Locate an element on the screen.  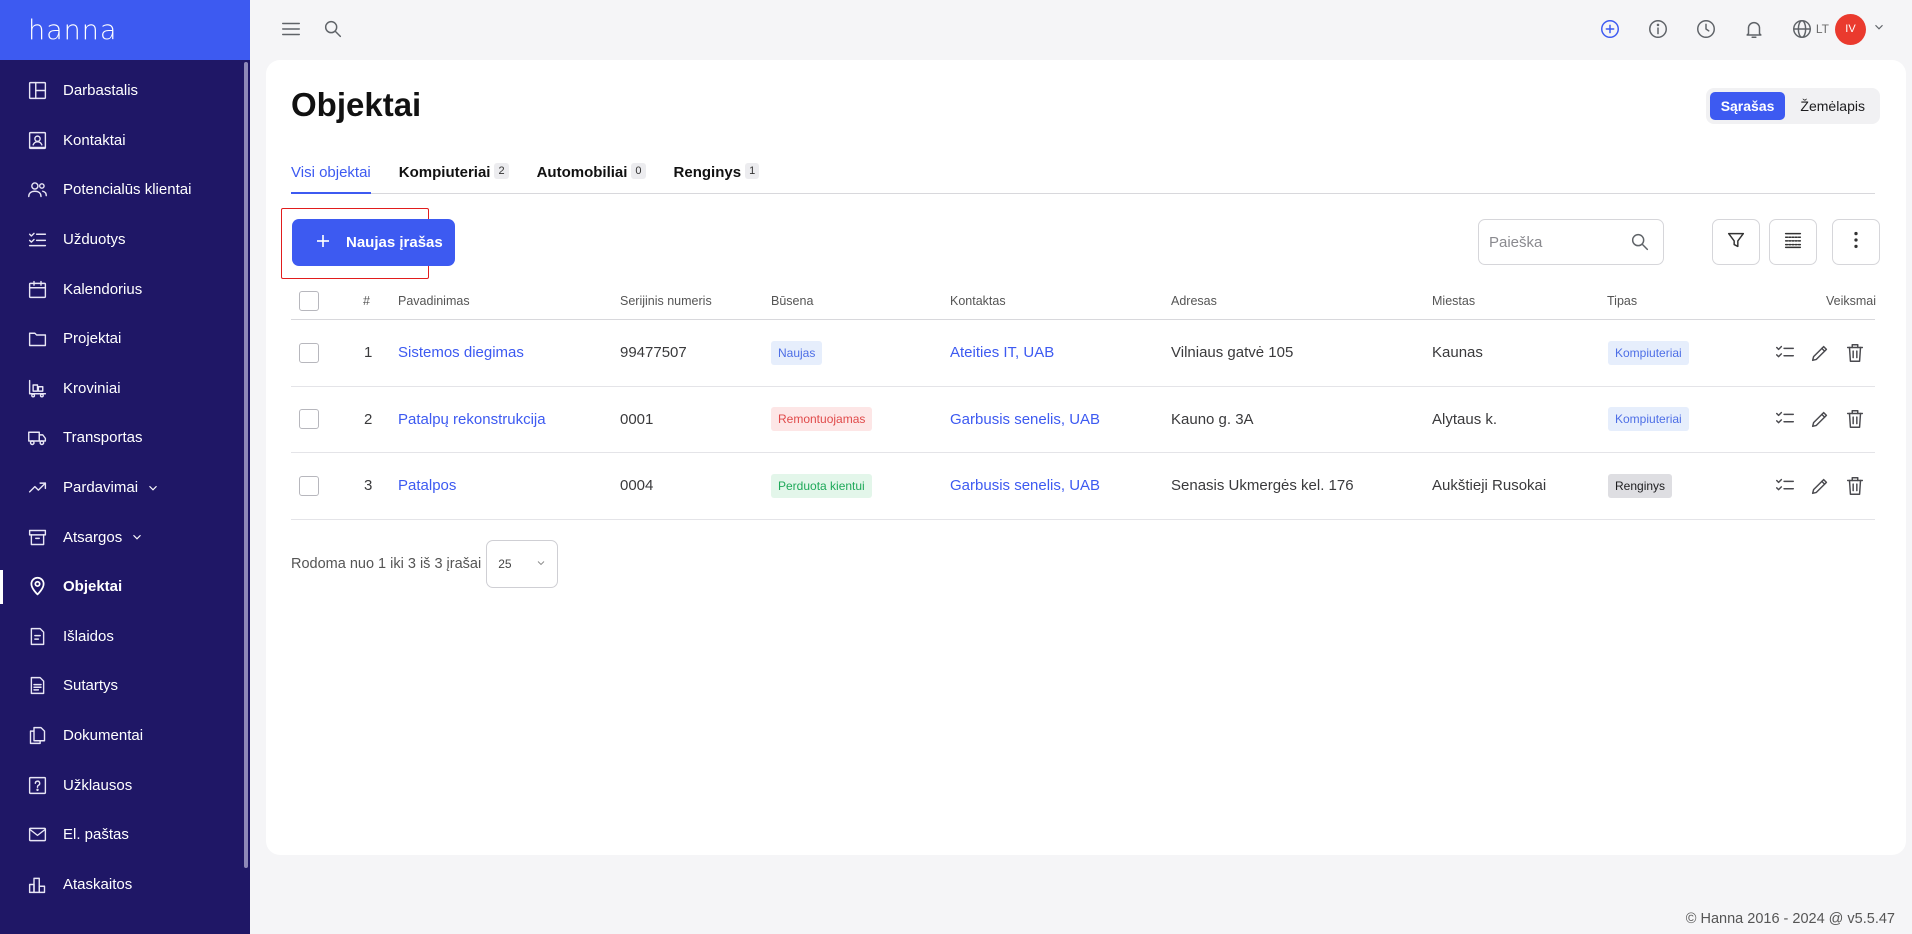
sidebar-item-label: Užklausos is located at coordinates (98, 785).